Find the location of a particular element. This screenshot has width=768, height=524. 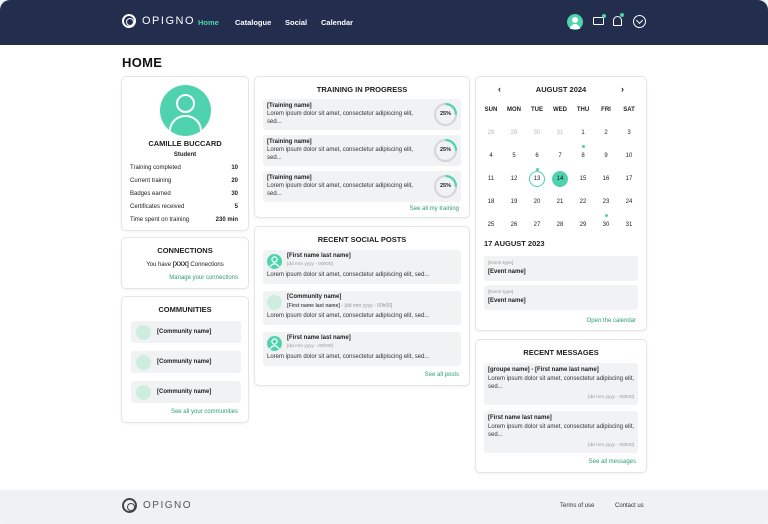

opigno-logo-icon is located at coordinates (129, 21).